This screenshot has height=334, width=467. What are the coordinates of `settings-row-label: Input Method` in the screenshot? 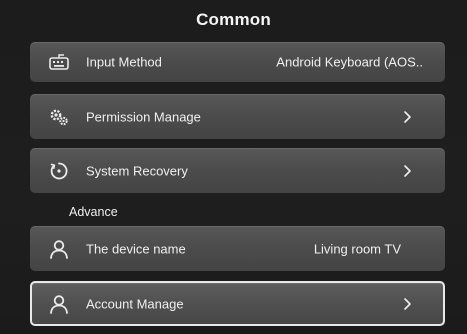 It's located at (124, 62).